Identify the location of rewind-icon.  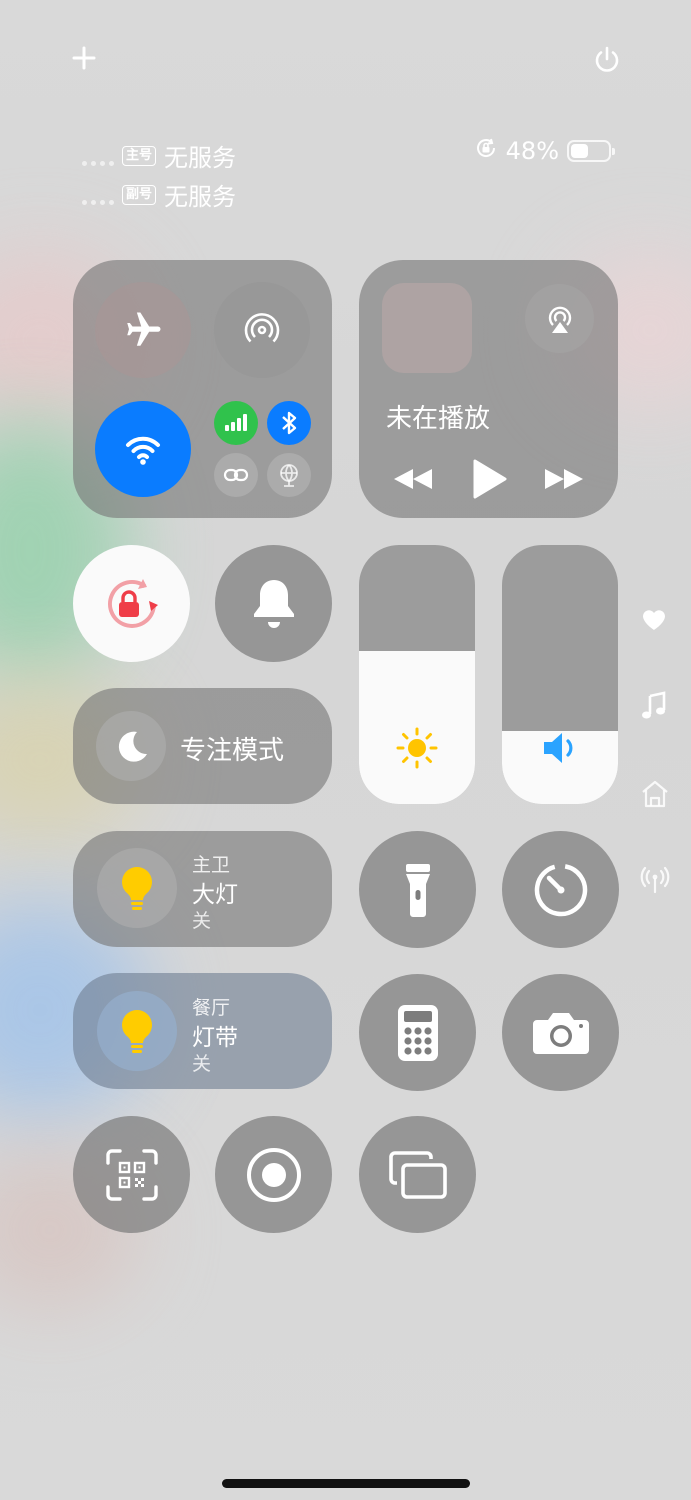
(413, 479).